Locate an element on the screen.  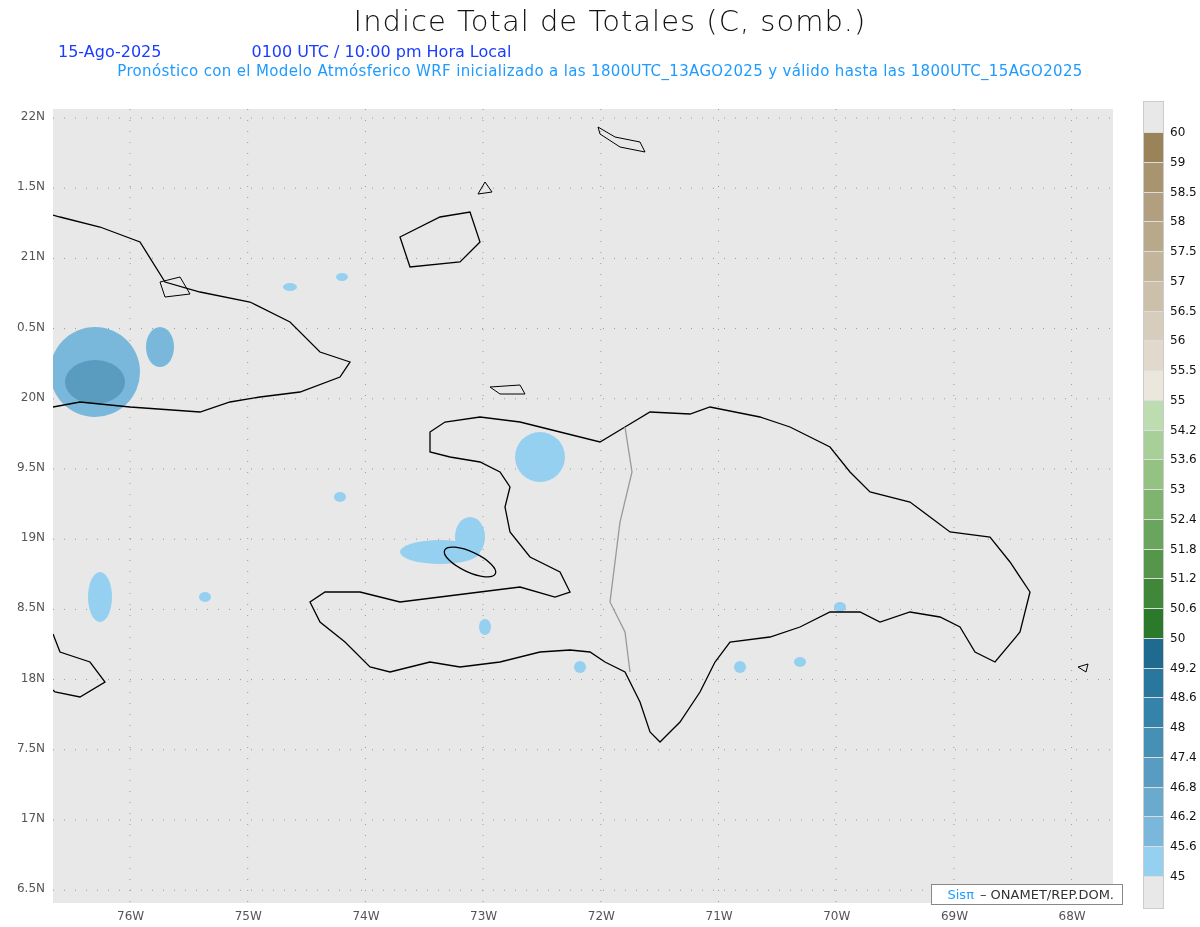
longitude-label: 72W is located at coordinates (601, 916).